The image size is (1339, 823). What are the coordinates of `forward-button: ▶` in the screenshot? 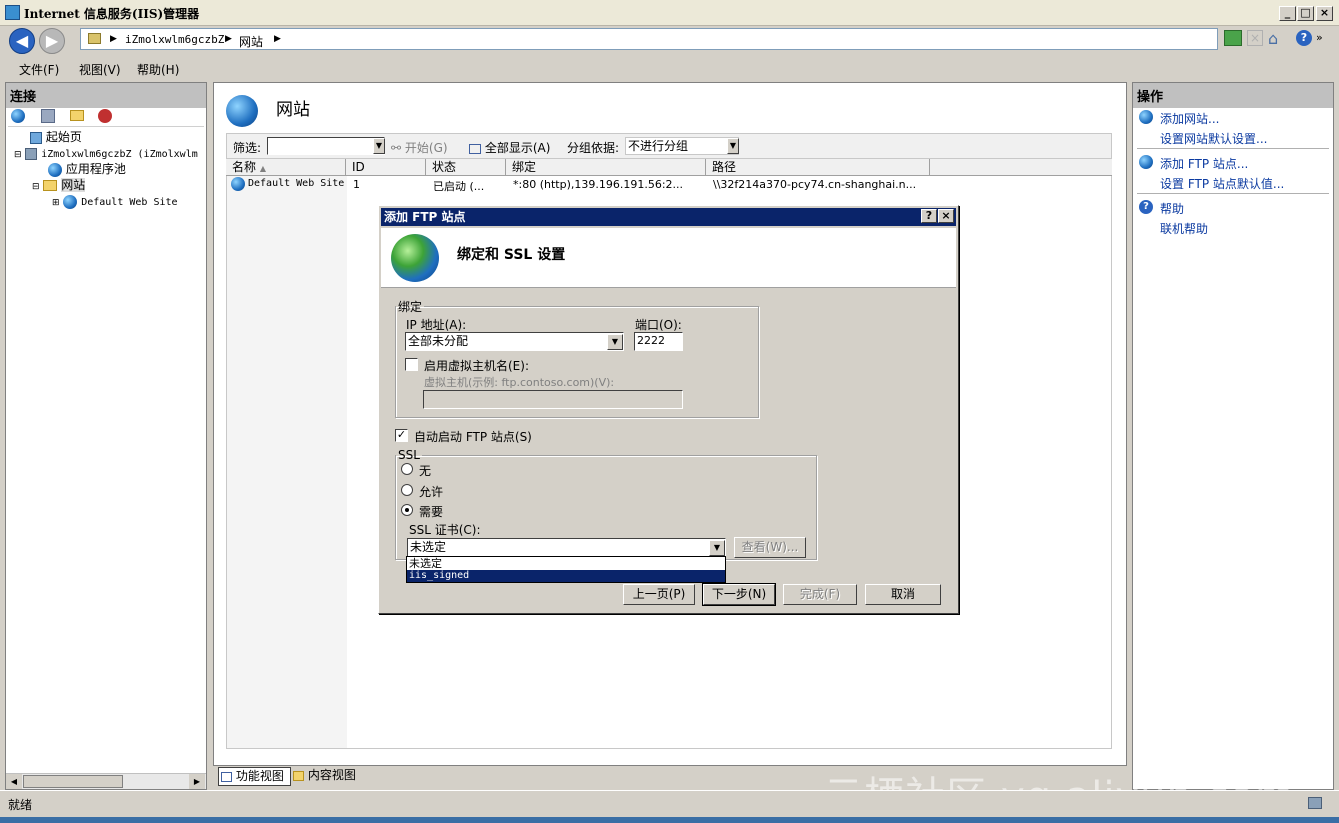 It's located at (52, 41).